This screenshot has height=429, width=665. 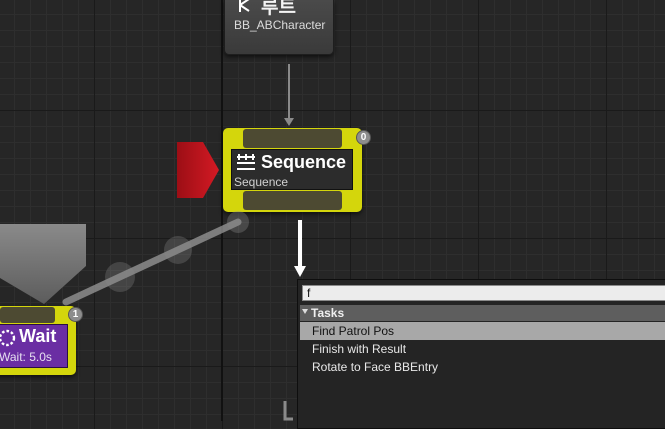 I want to click on menu-category-tasks: Tasks, so click(x=482, y=313).